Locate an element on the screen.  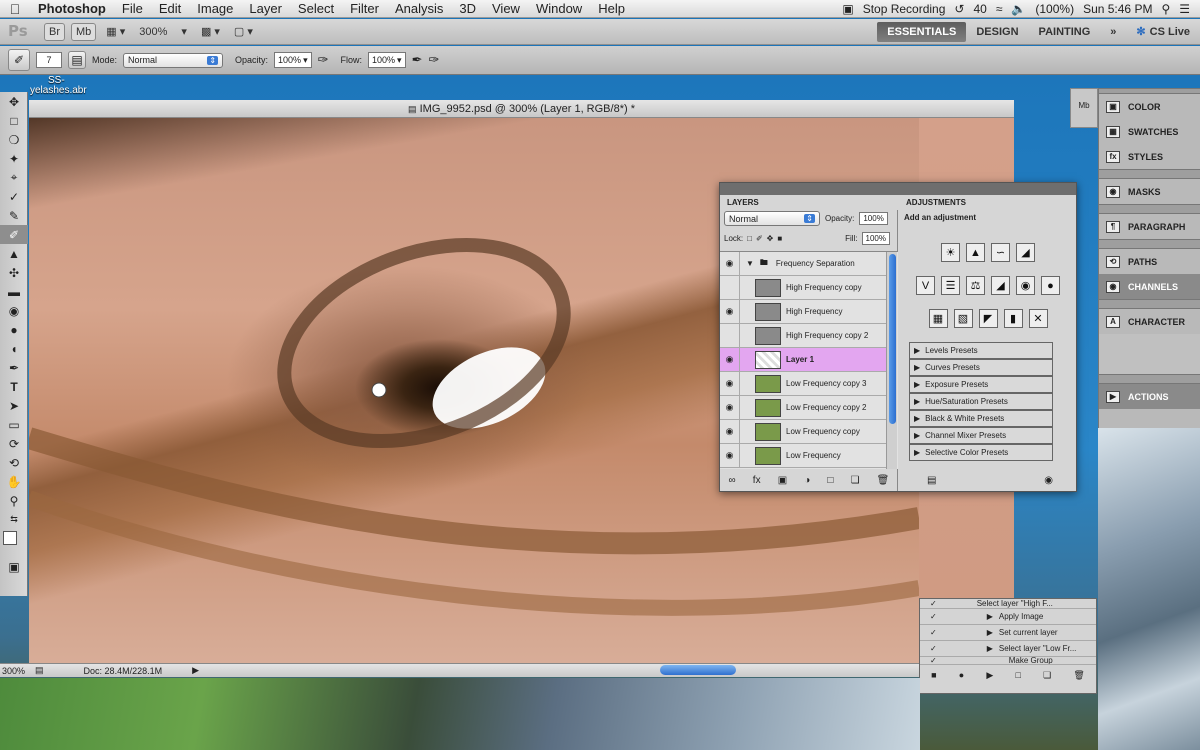
exposure-icon: ◢ is located at coordinates (1025, 252).